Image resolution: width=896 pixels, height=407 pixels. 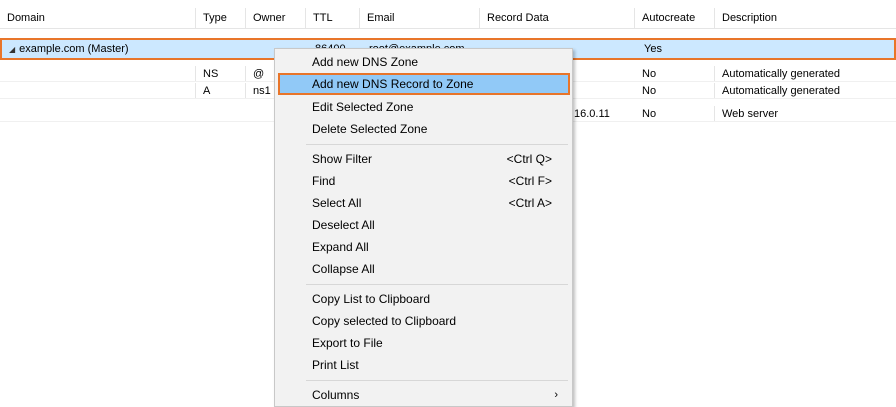 I want to click on menu-item-show-filter: Show Filter <Ctrl Q>, so click(x=424, y=159).